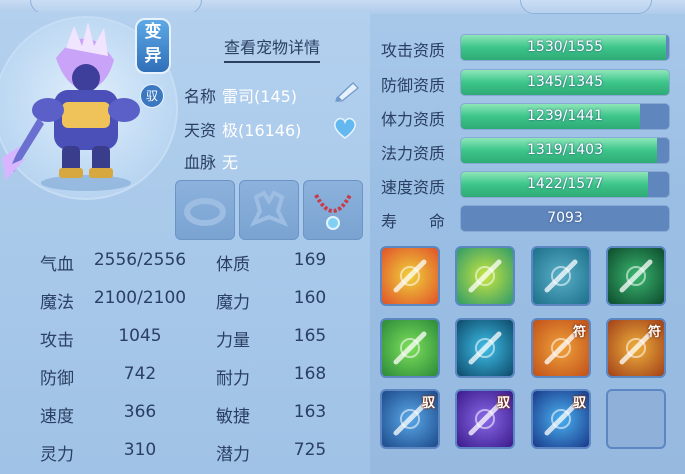 The image size is (685, 474). I want to click on aptitude-value: 1422/1577, so click(565, 184).